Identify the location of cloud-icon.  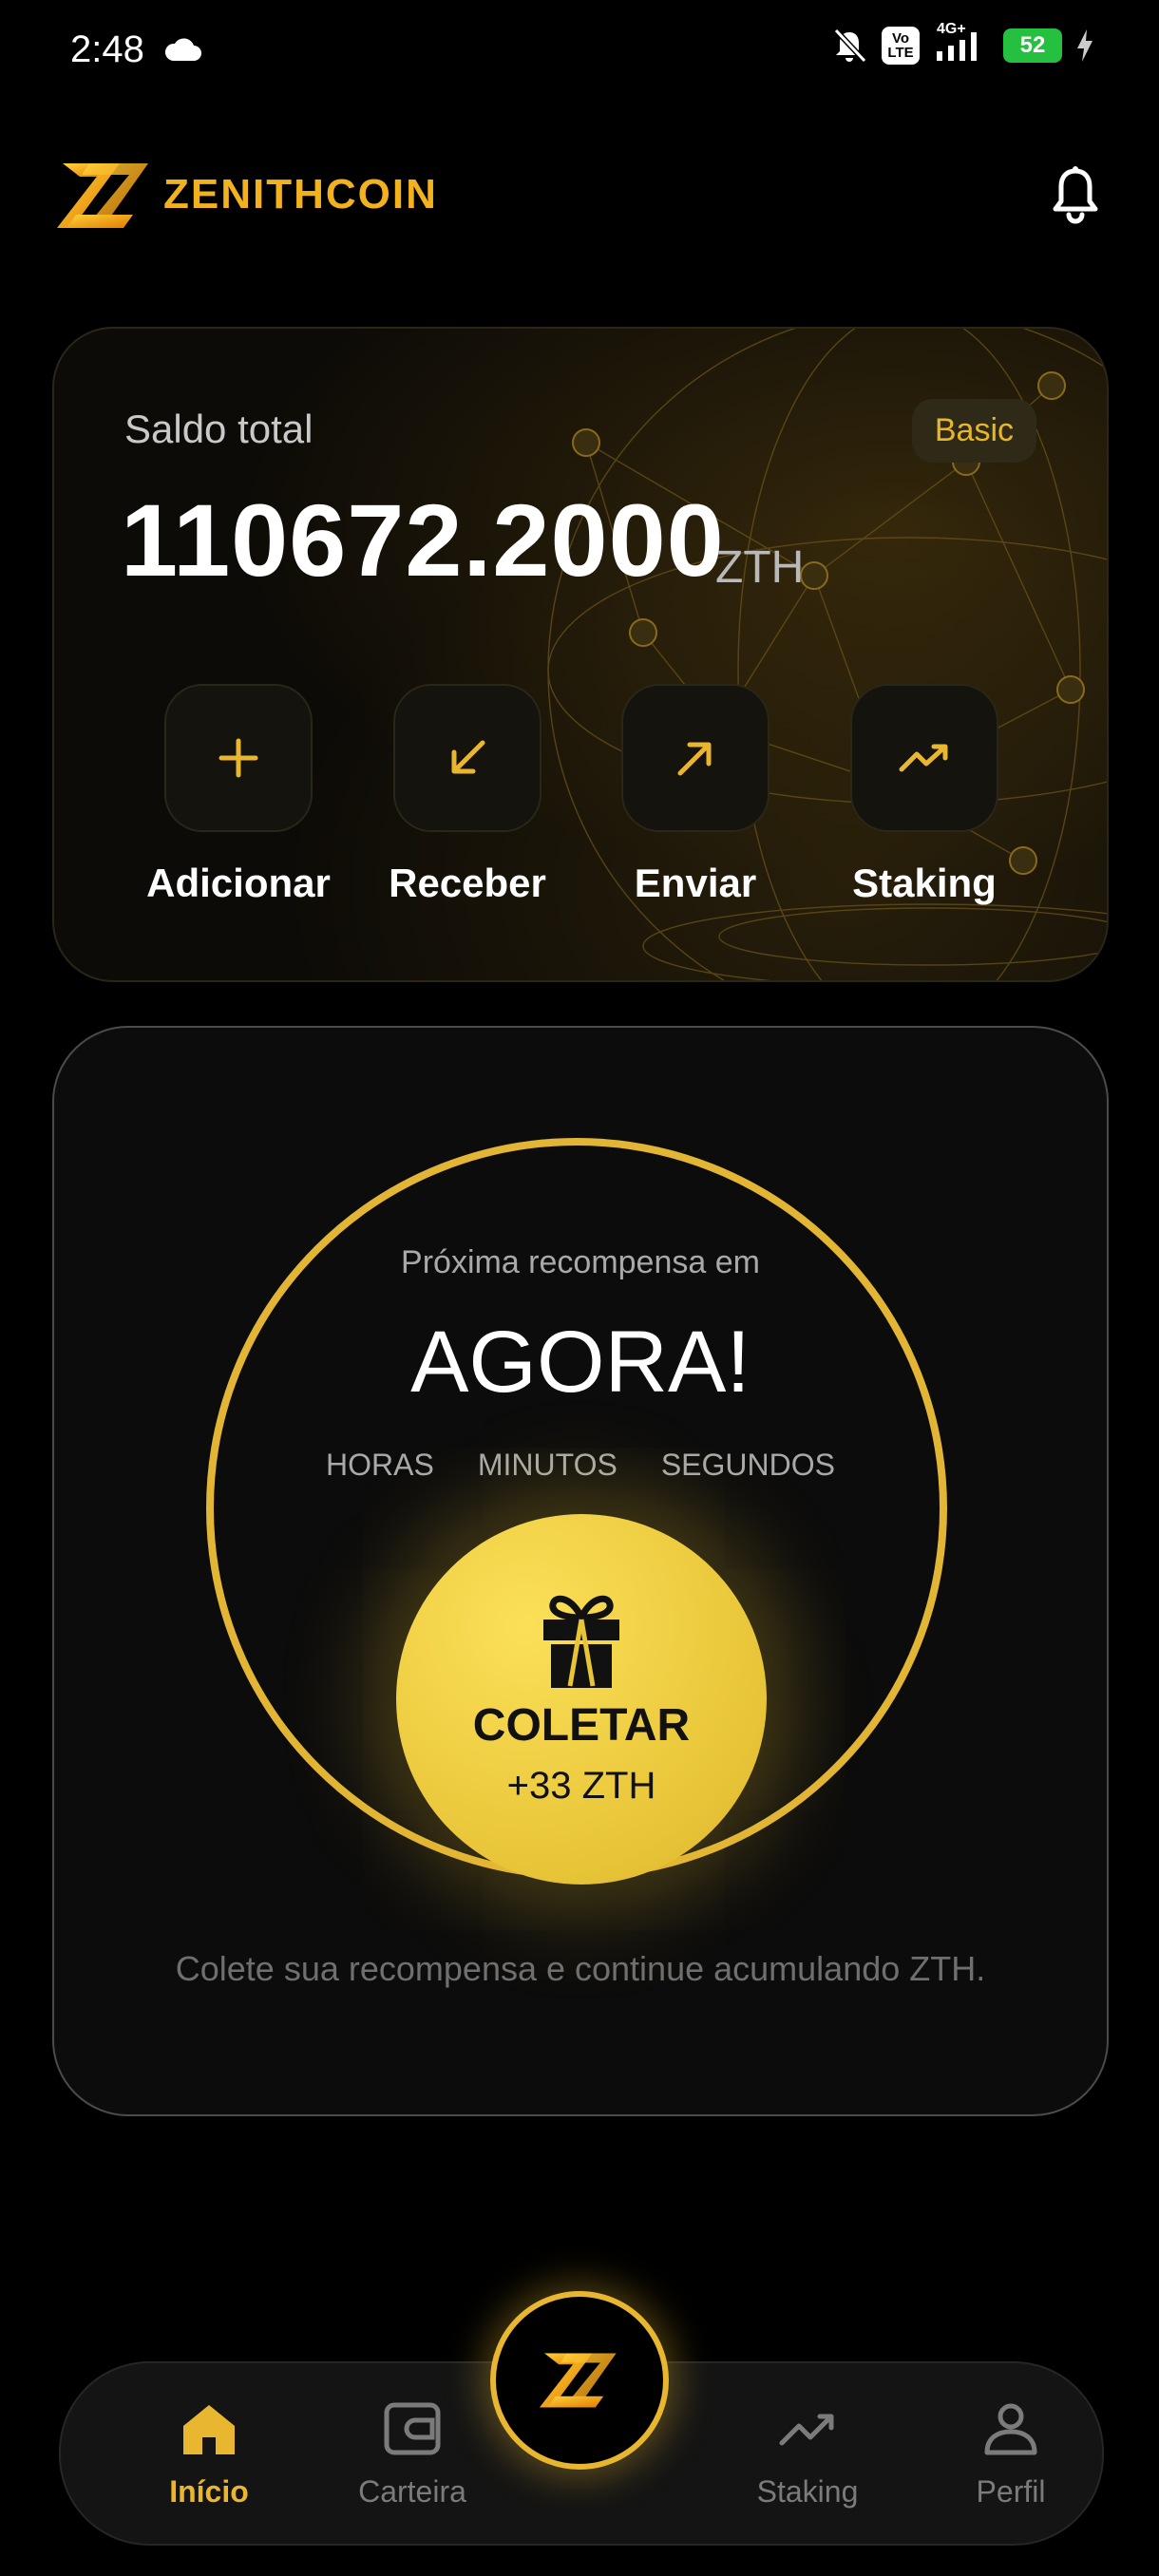
(182, 49).